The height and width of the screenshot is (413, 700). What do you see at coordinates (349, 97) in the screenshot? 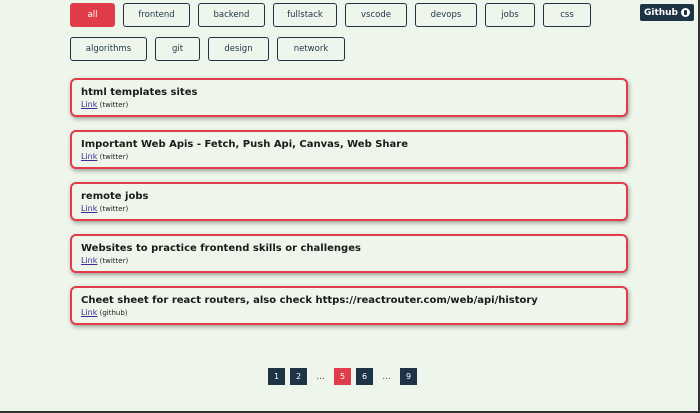
I see `resource-card: html templates sites Link (twitter)` at bounding box center [349, 97].